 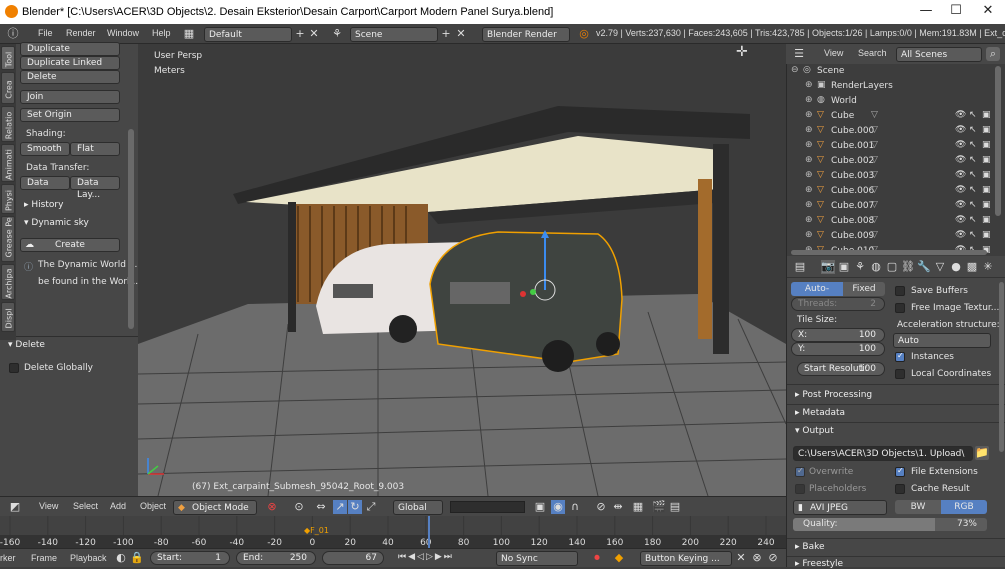 What do you see at coordinates (940, 267) in the screenshot?
I see `data-tab-icon: ▽` at bounding box center [940, 267].